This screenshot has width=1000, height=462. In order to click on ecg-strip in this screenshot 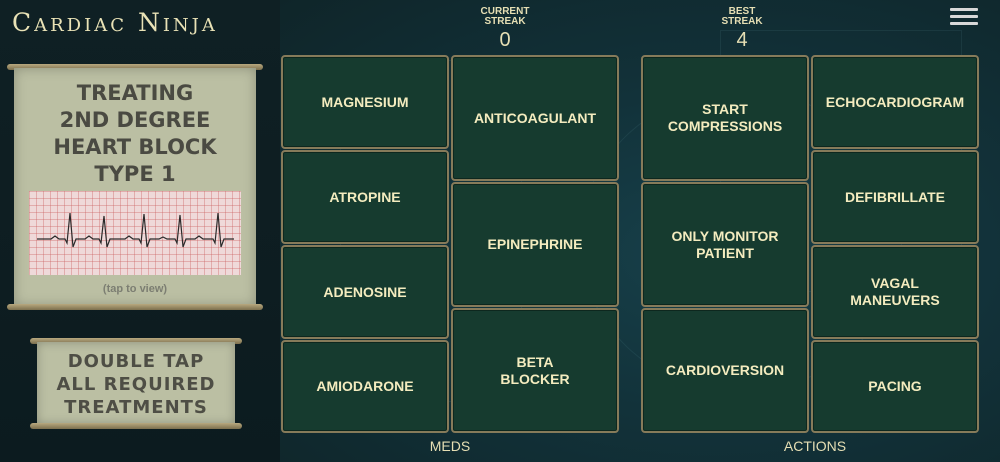, I will do `click(135, 233)`.